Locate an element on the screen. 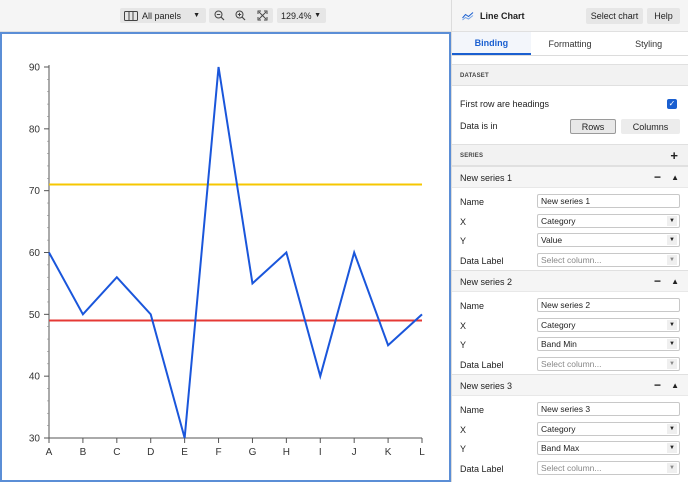  panels-dropdown: All panels ▼ is located at coordinates (163, 15).